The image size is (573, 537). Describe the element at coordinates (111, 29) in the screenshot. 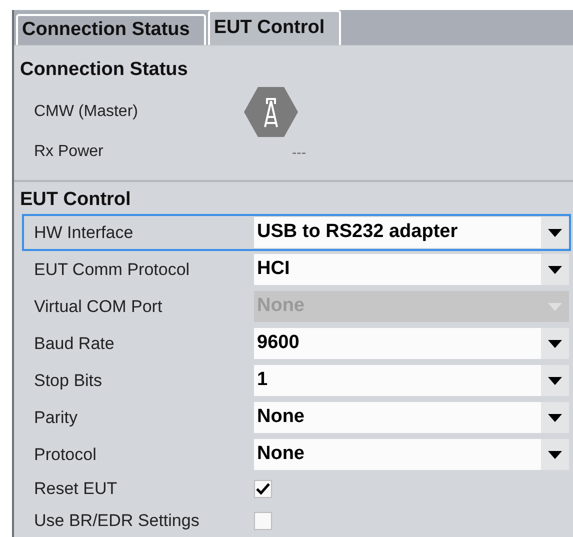

I see `tab: Connection Status` at that location.